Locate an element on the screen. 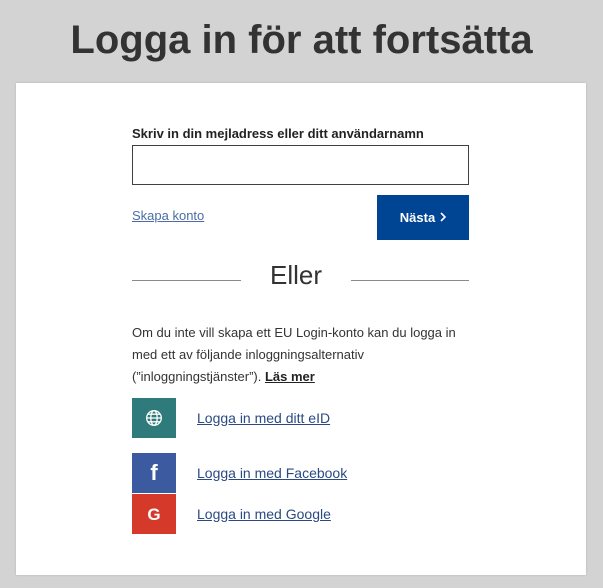 This screenshot has width=603, height=588. facebook-login-link: Logga in med Facebook is located at coordinates (272, 473).